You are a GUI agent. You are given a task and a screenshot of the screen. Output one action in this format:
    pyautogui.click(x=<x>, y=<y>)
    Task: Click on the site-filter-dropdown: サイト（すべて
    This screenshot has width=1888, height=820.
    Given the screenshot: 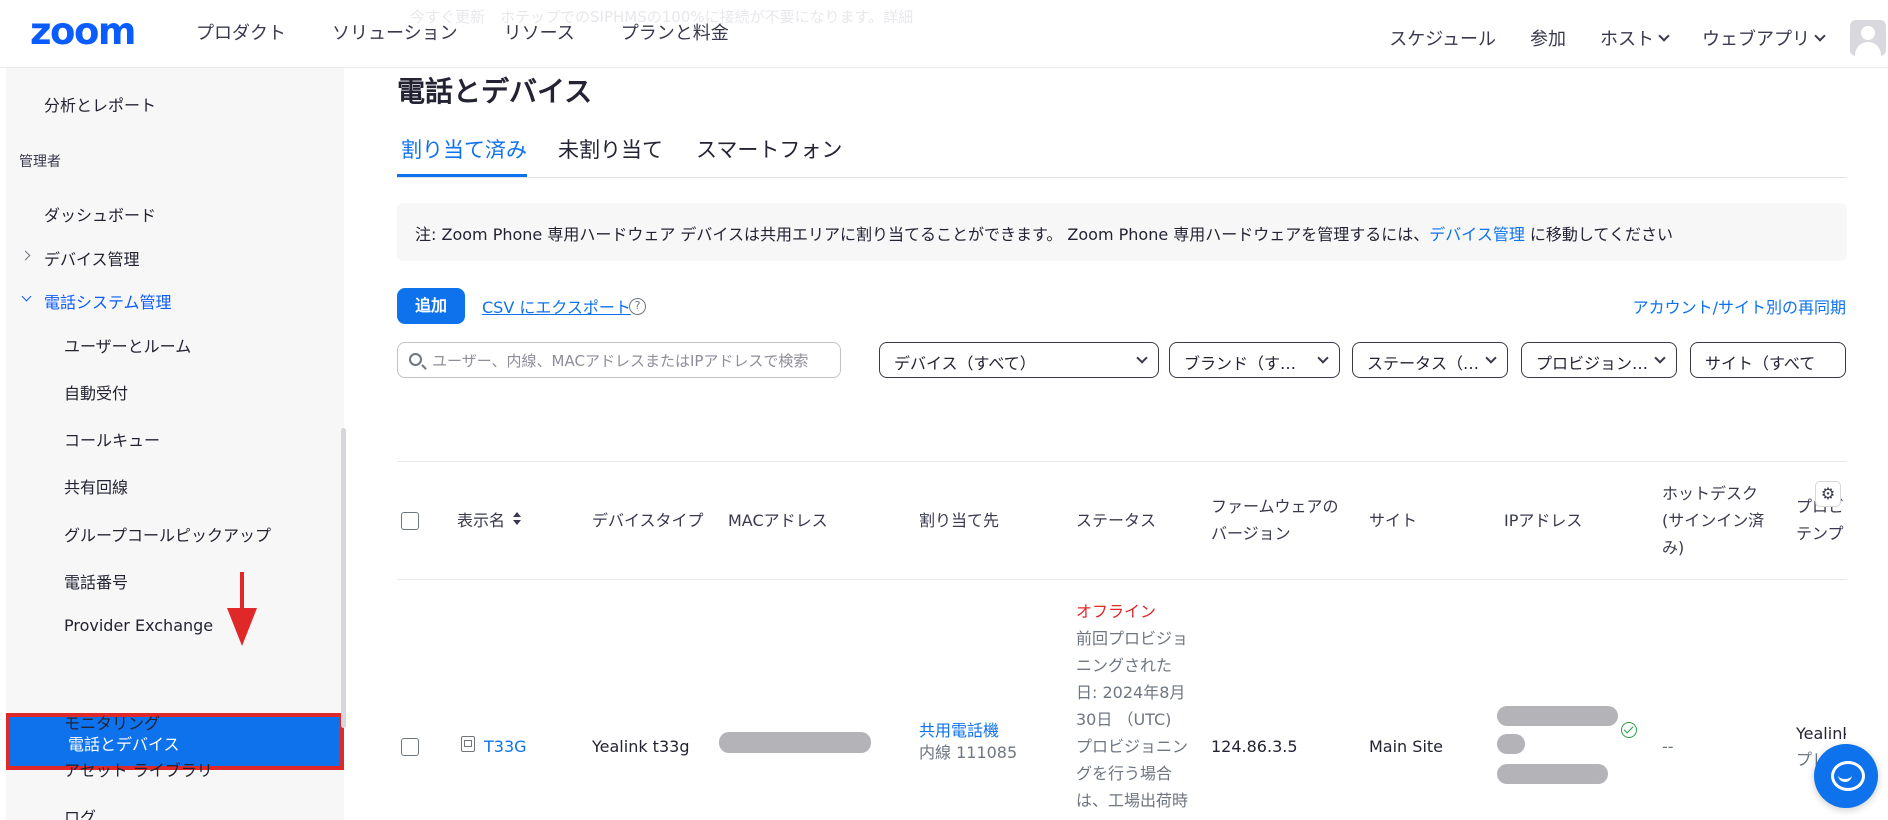 What is the action you would take?
    pyautogui.click(x=1768, y=360)
    